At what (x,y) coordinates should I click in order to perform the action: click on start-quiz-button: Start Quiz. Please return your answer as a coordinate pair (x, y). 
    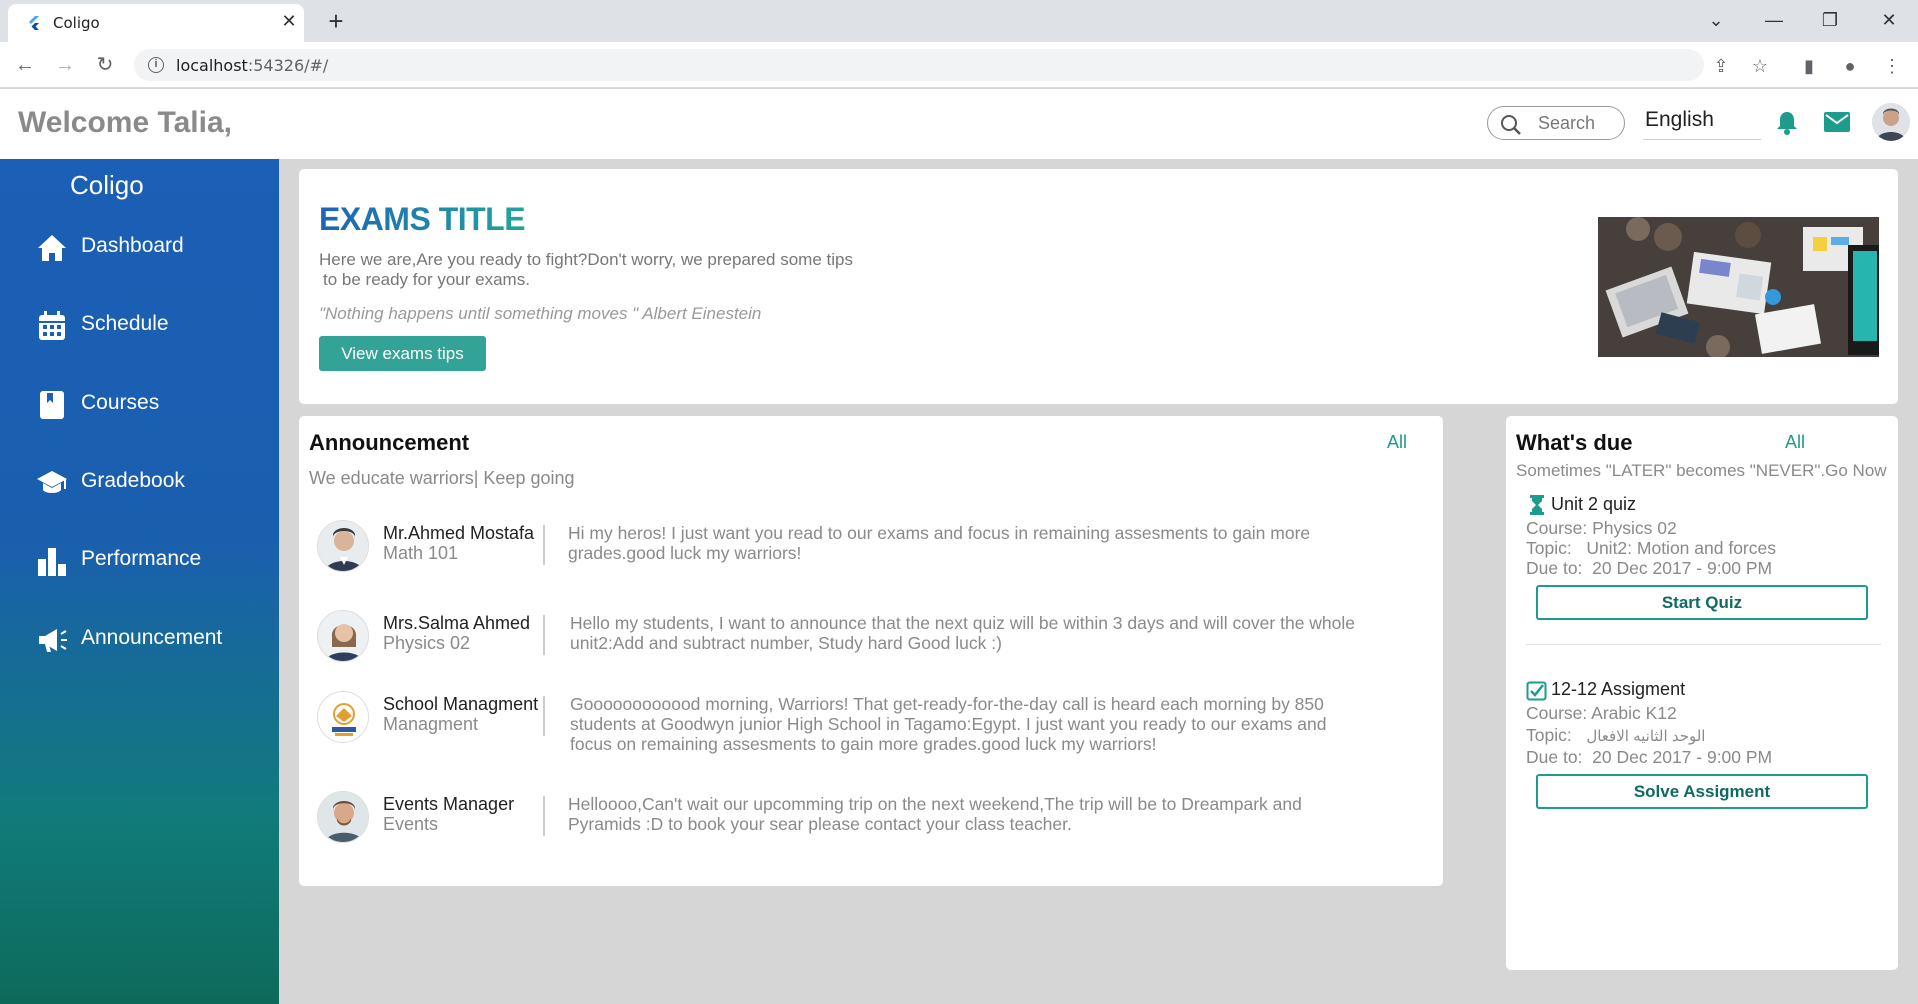
    Looking at the image, I should click on (1702, 602).